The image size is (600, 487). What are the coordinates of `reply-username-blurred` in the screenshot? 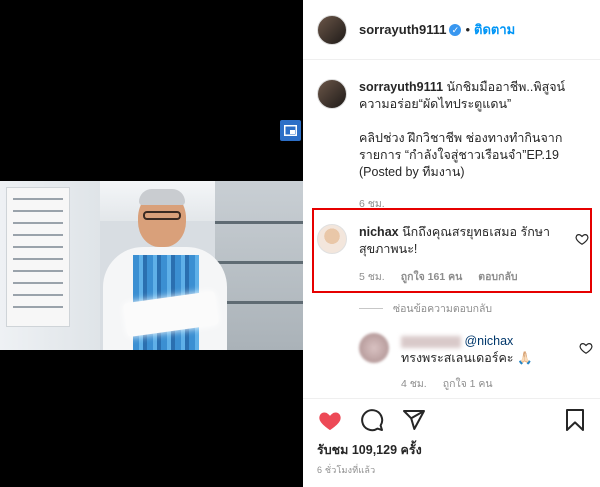 It's located at (431, 341).